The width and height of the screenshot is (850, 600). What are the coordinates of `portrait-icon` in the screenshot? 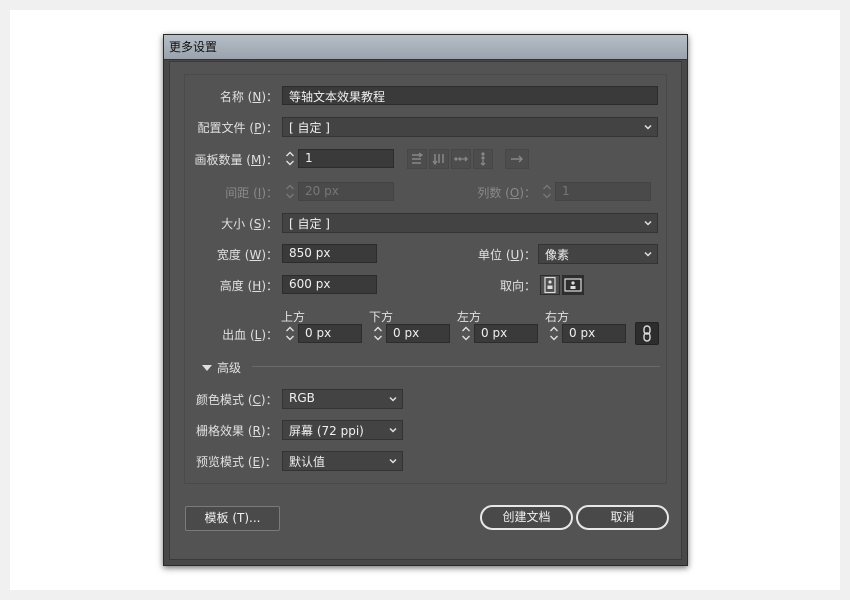 It's located at (550, 285).